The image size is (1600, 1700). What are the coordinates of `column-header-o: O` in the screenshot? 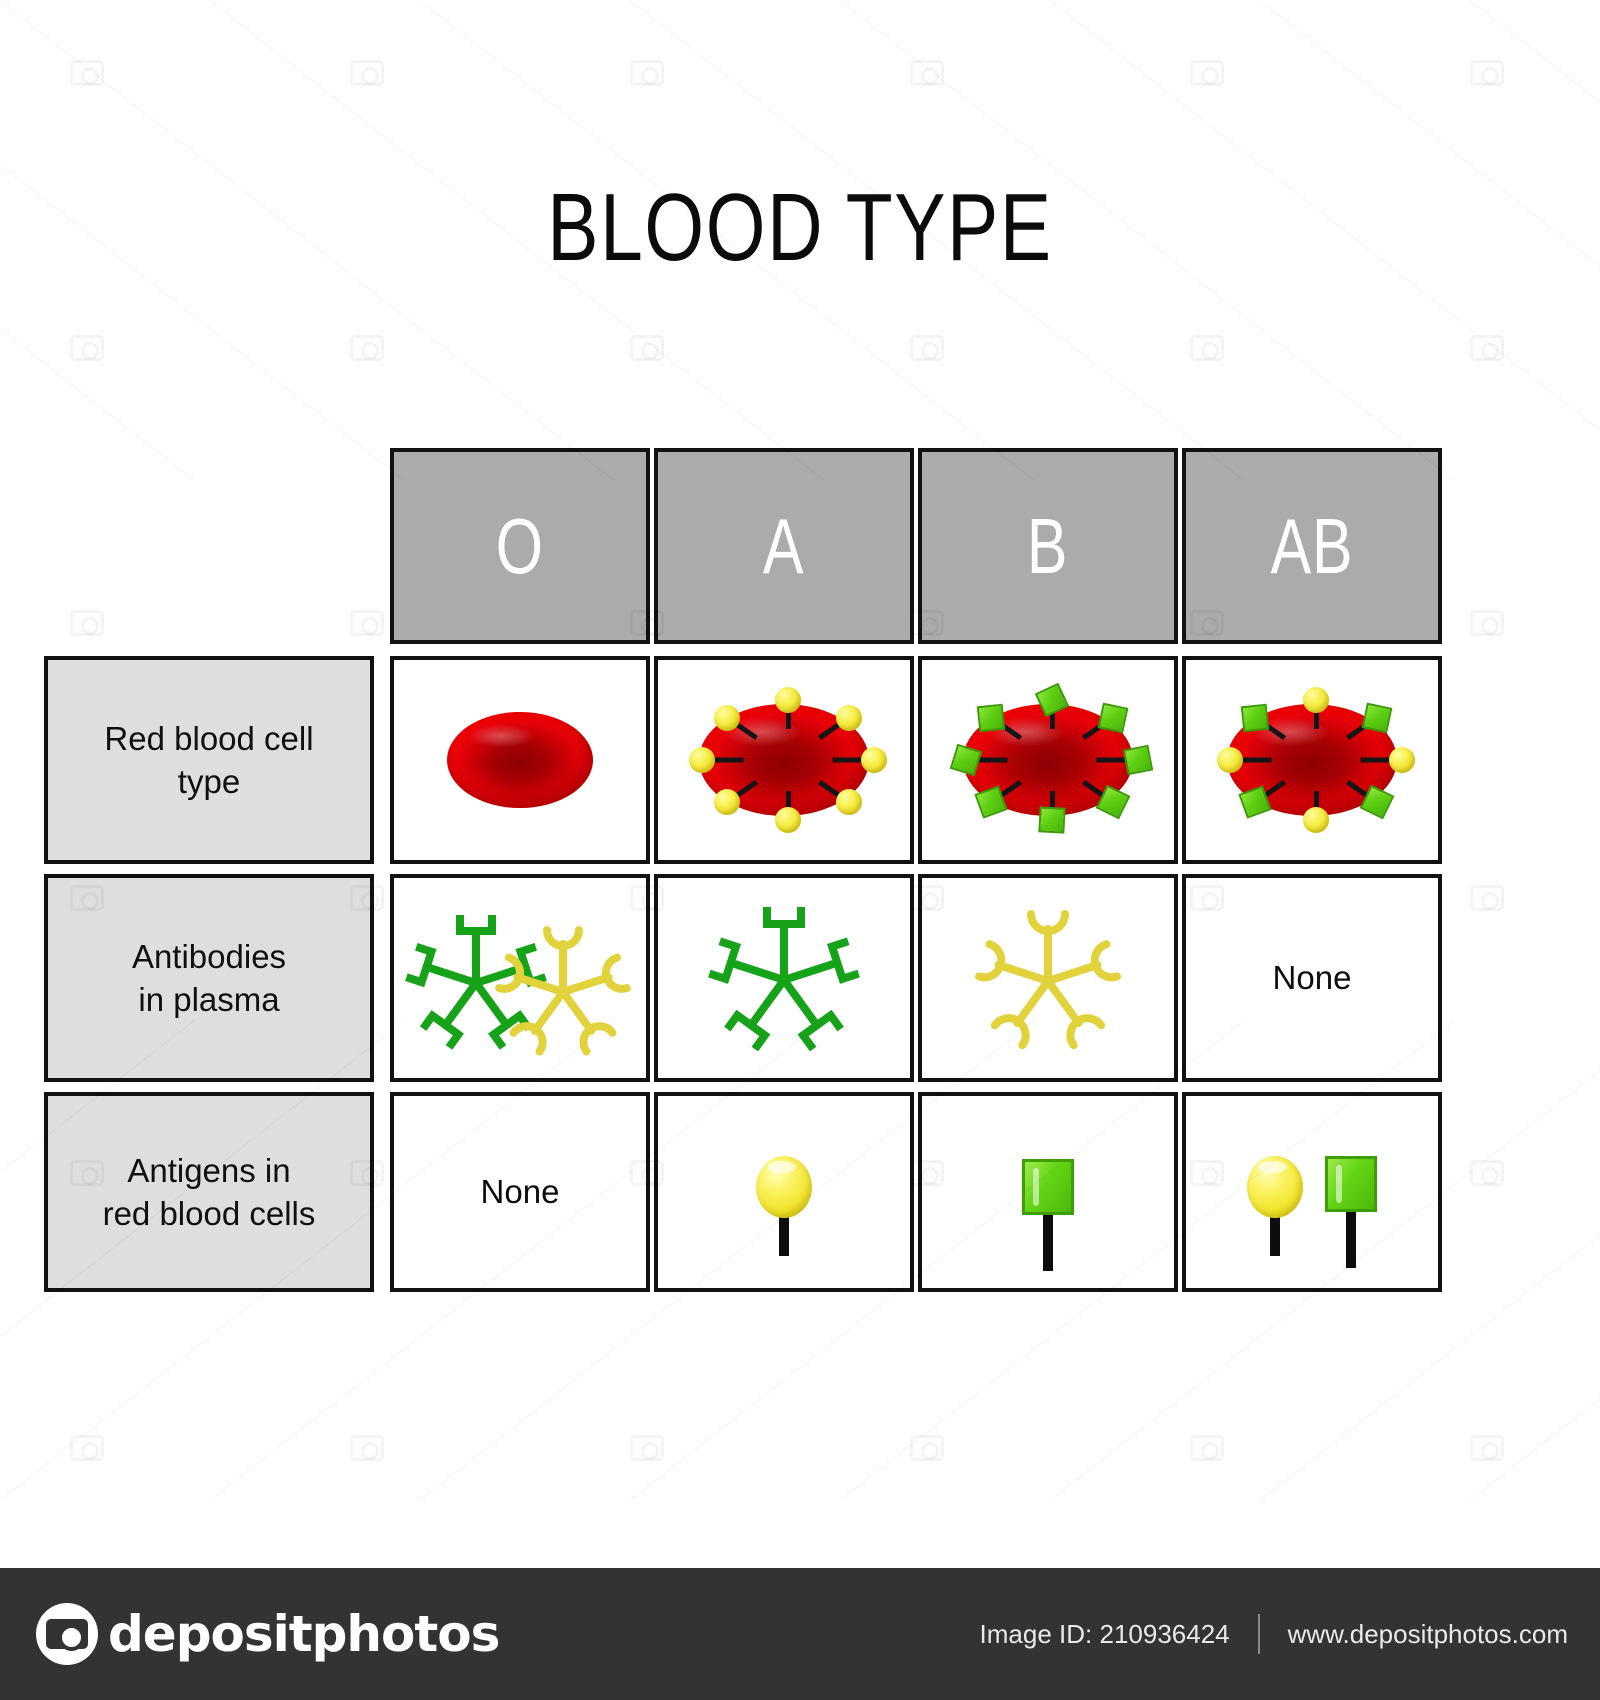 It's located at (520, 546).